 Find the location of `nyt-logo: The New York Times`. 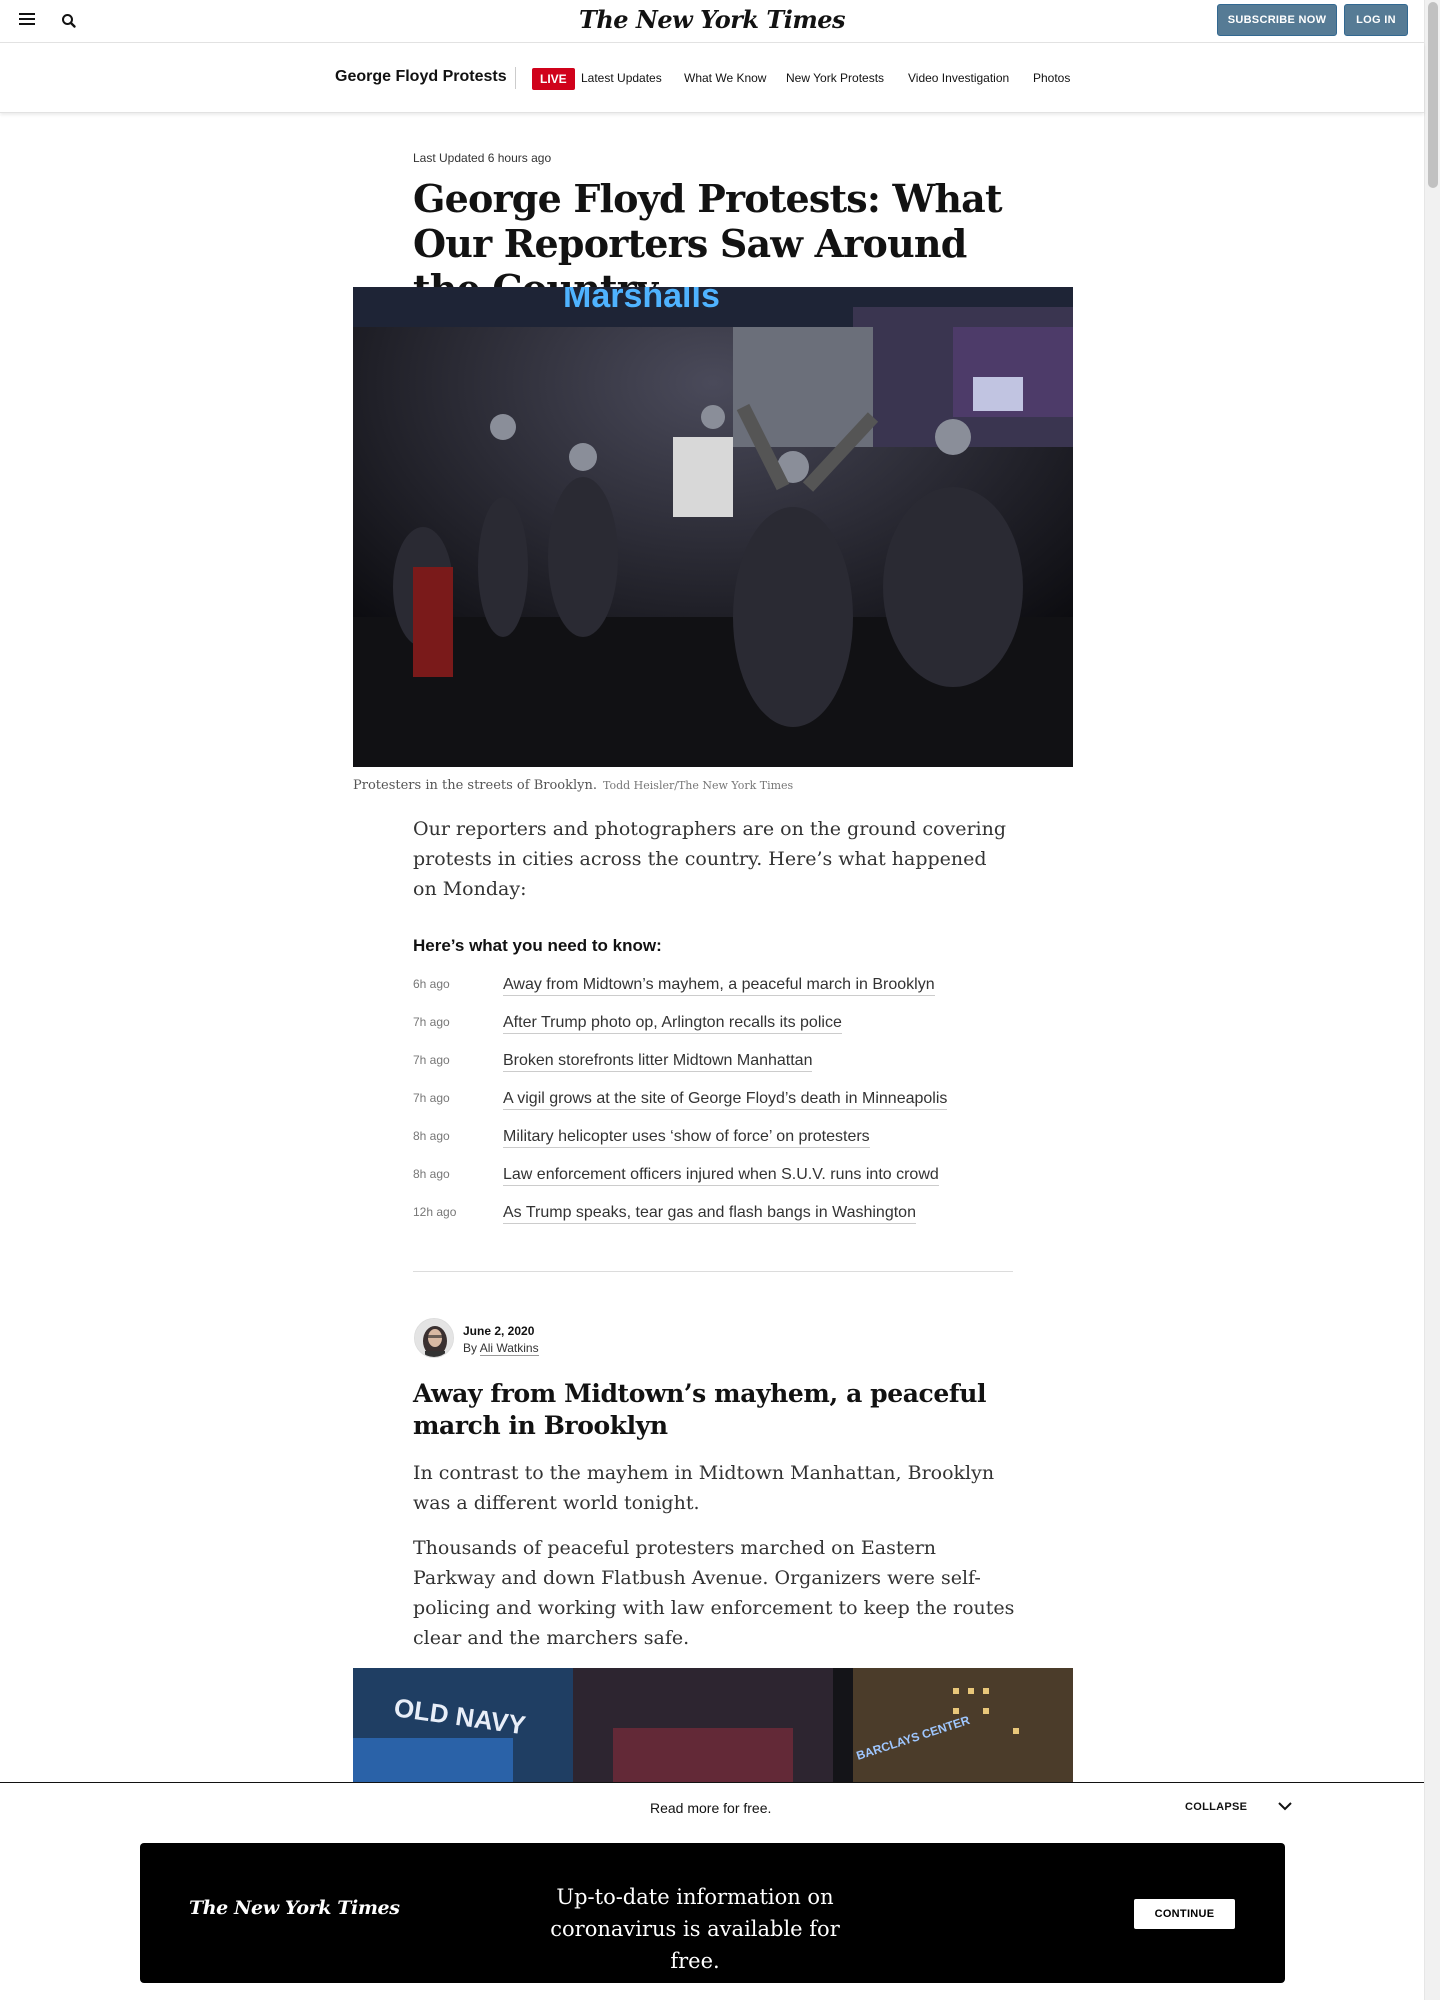

nyt-logo: The New York Times is located at coordinates (712, 19).